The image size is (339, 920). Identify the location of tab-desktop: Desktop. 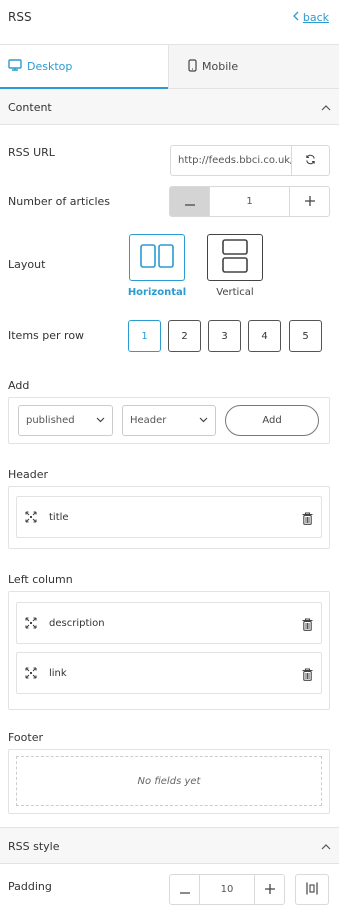
(84, 67).